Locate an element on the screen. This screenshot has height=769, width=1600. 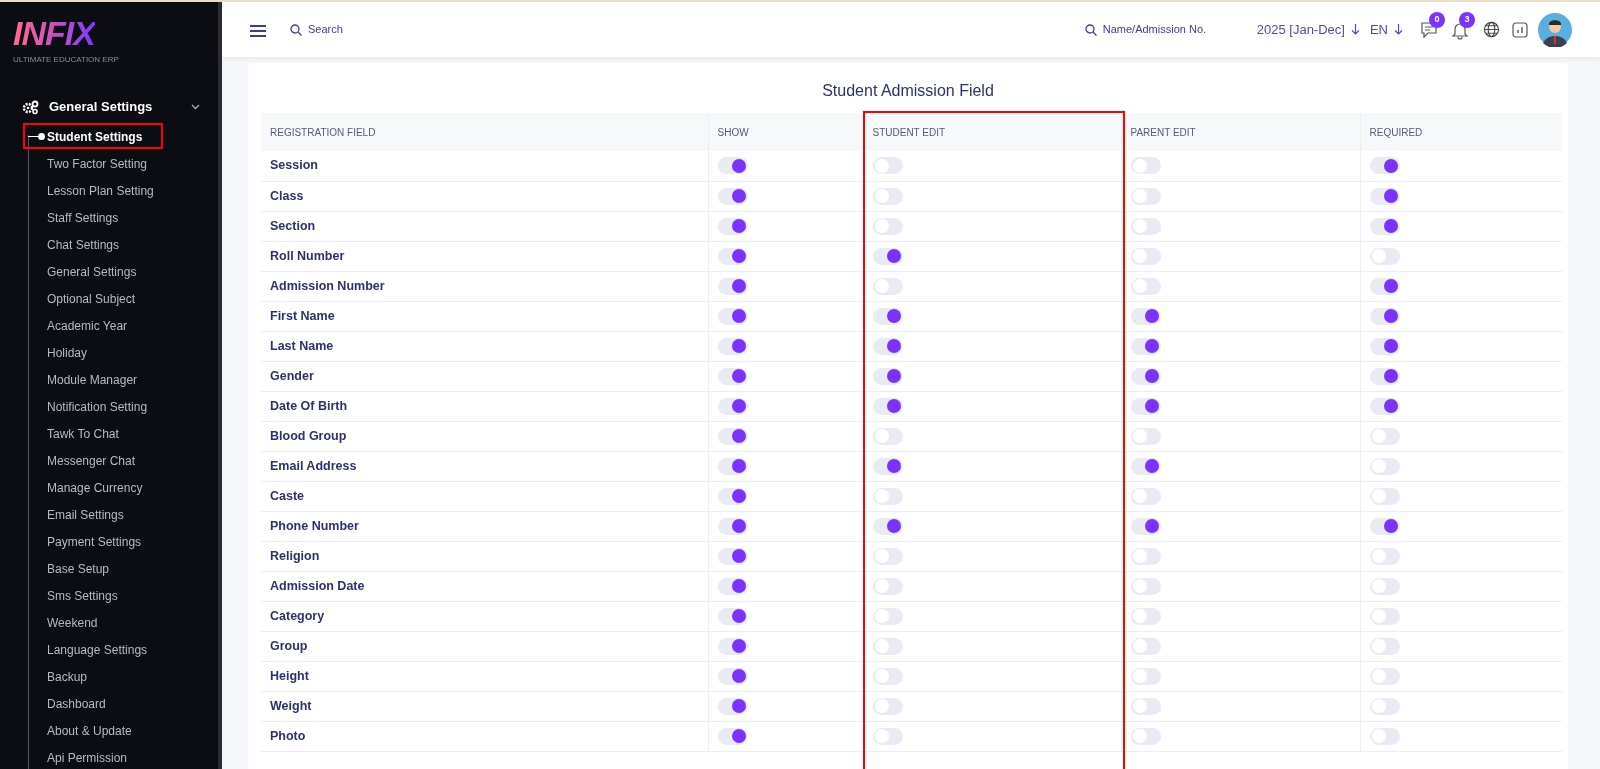
table-cell: Group is located at coordinates (484, 646).